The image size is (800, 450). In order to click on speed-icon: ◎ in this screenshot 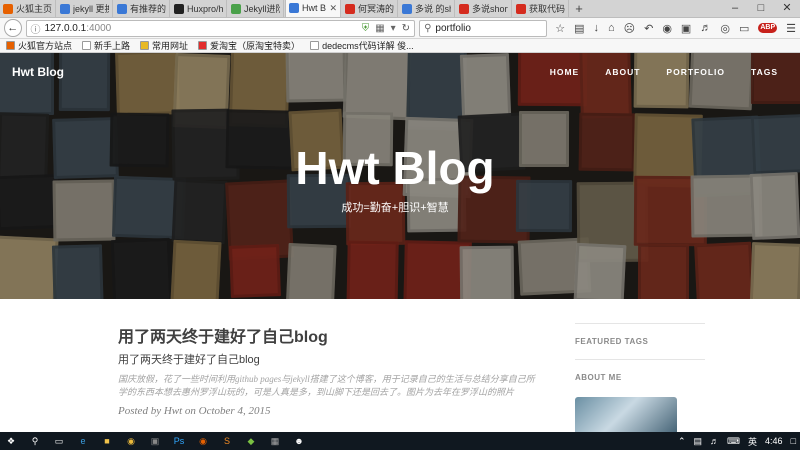, I will do `click(725, 28)`.